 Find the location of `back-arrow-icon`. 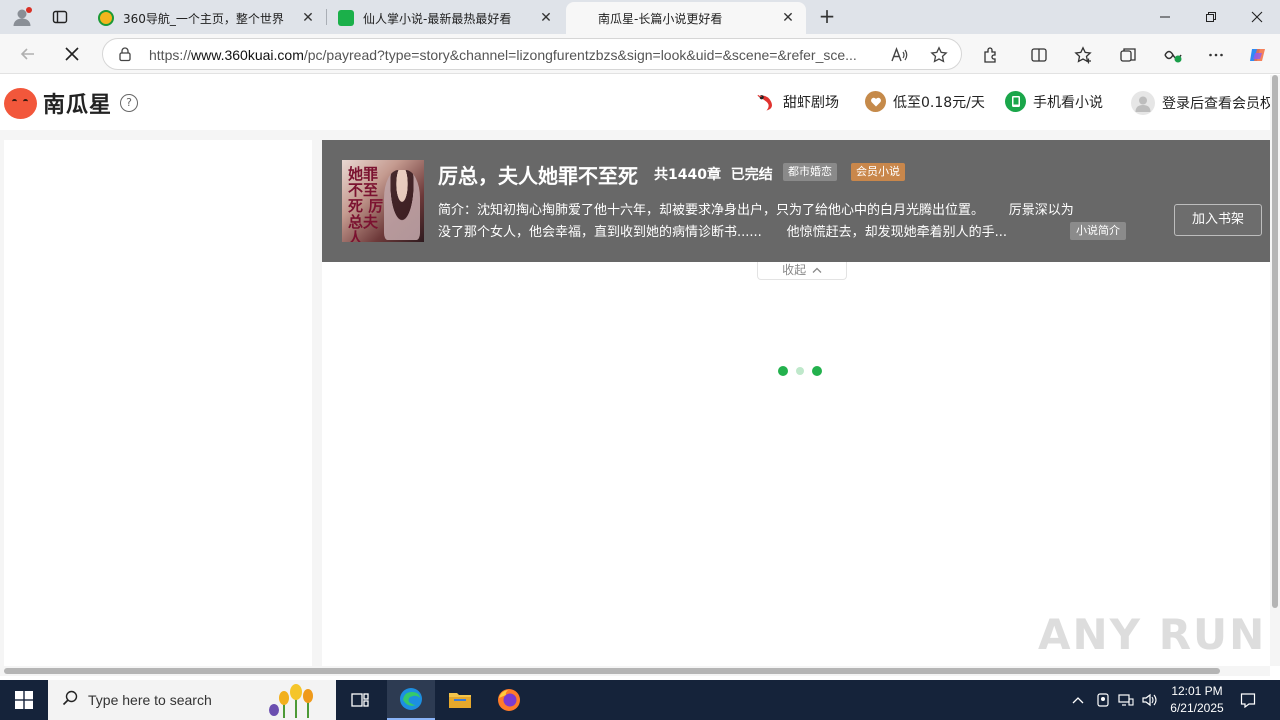

back-arrow-icon is located at coordinates (28, 54).